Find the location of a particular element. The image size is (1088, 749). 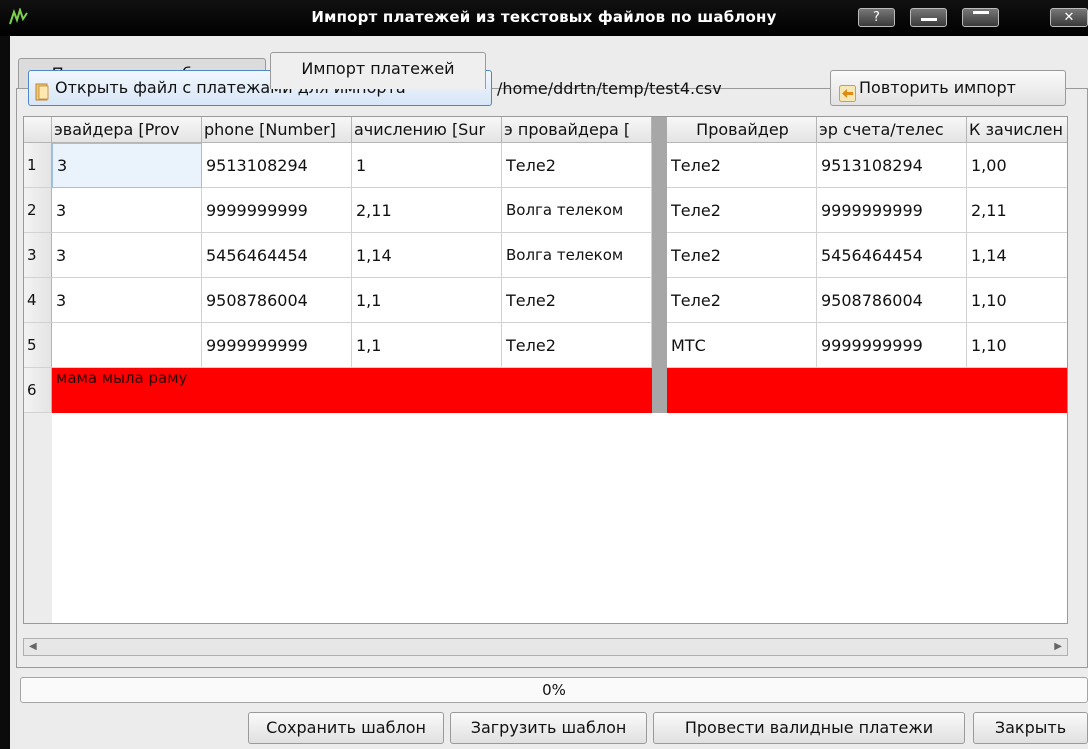

back-arrow-icon is located at coordinates (847, 91).